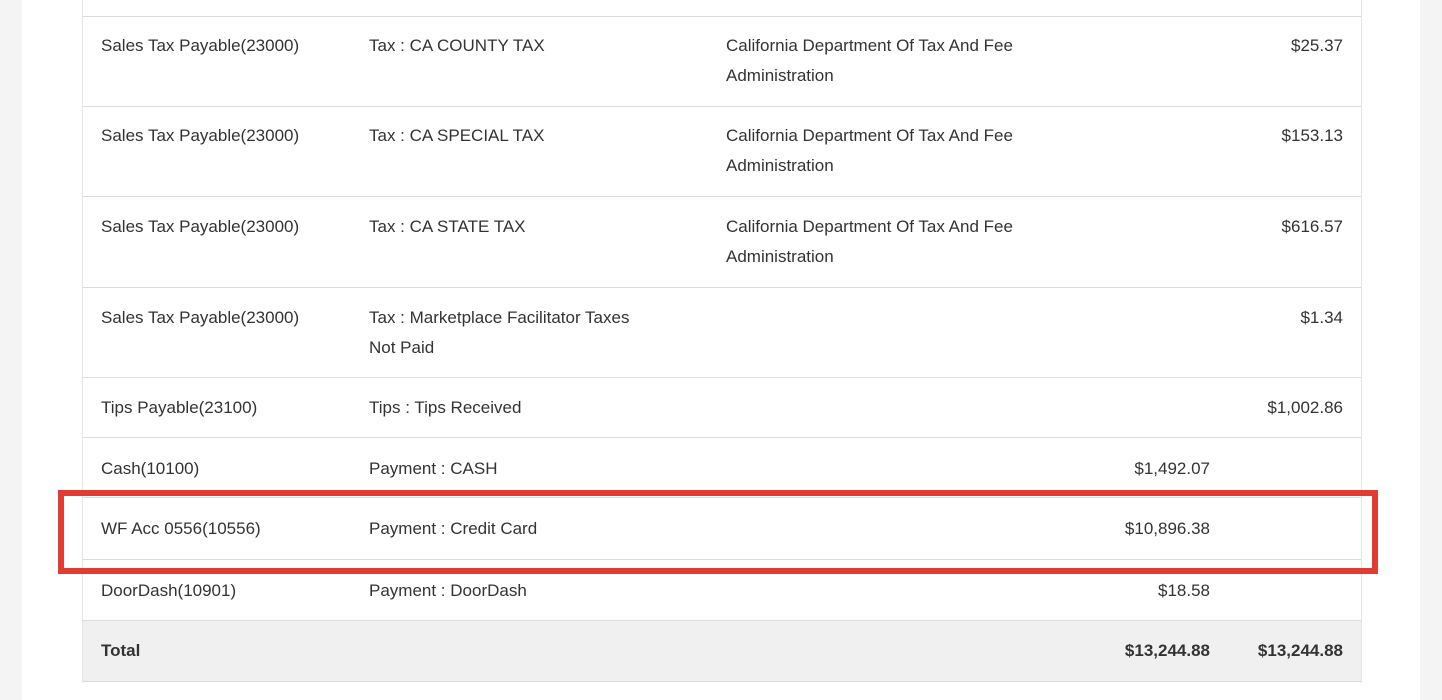 The height and width of the screenshot is (700, 1442). I want to click on credit-cell: $1.34, so click(1321, 317).